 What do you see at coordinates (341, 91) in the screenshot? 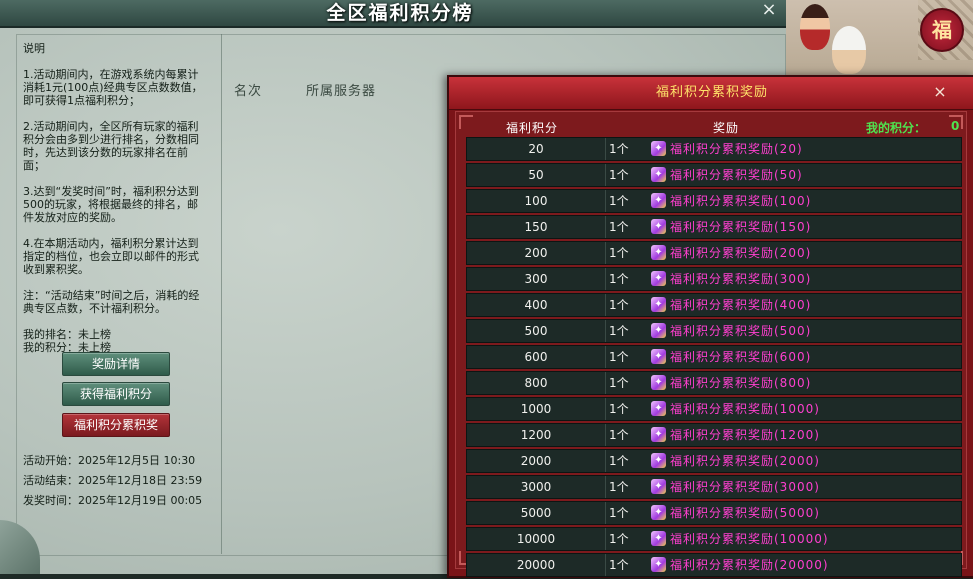
I see `server-column-header: 所属服务器` at bounding box center [341, 91].